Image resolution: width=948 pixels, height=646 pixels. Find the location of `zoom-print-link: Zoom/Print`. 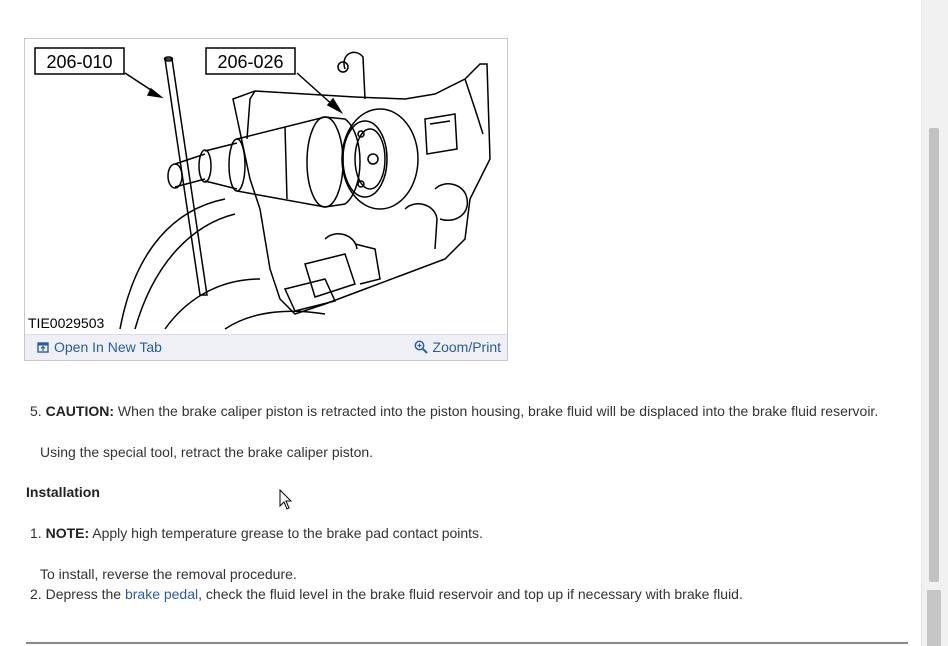

zoom-print-link: Zoom/Print is located at coordinates (457, 347).